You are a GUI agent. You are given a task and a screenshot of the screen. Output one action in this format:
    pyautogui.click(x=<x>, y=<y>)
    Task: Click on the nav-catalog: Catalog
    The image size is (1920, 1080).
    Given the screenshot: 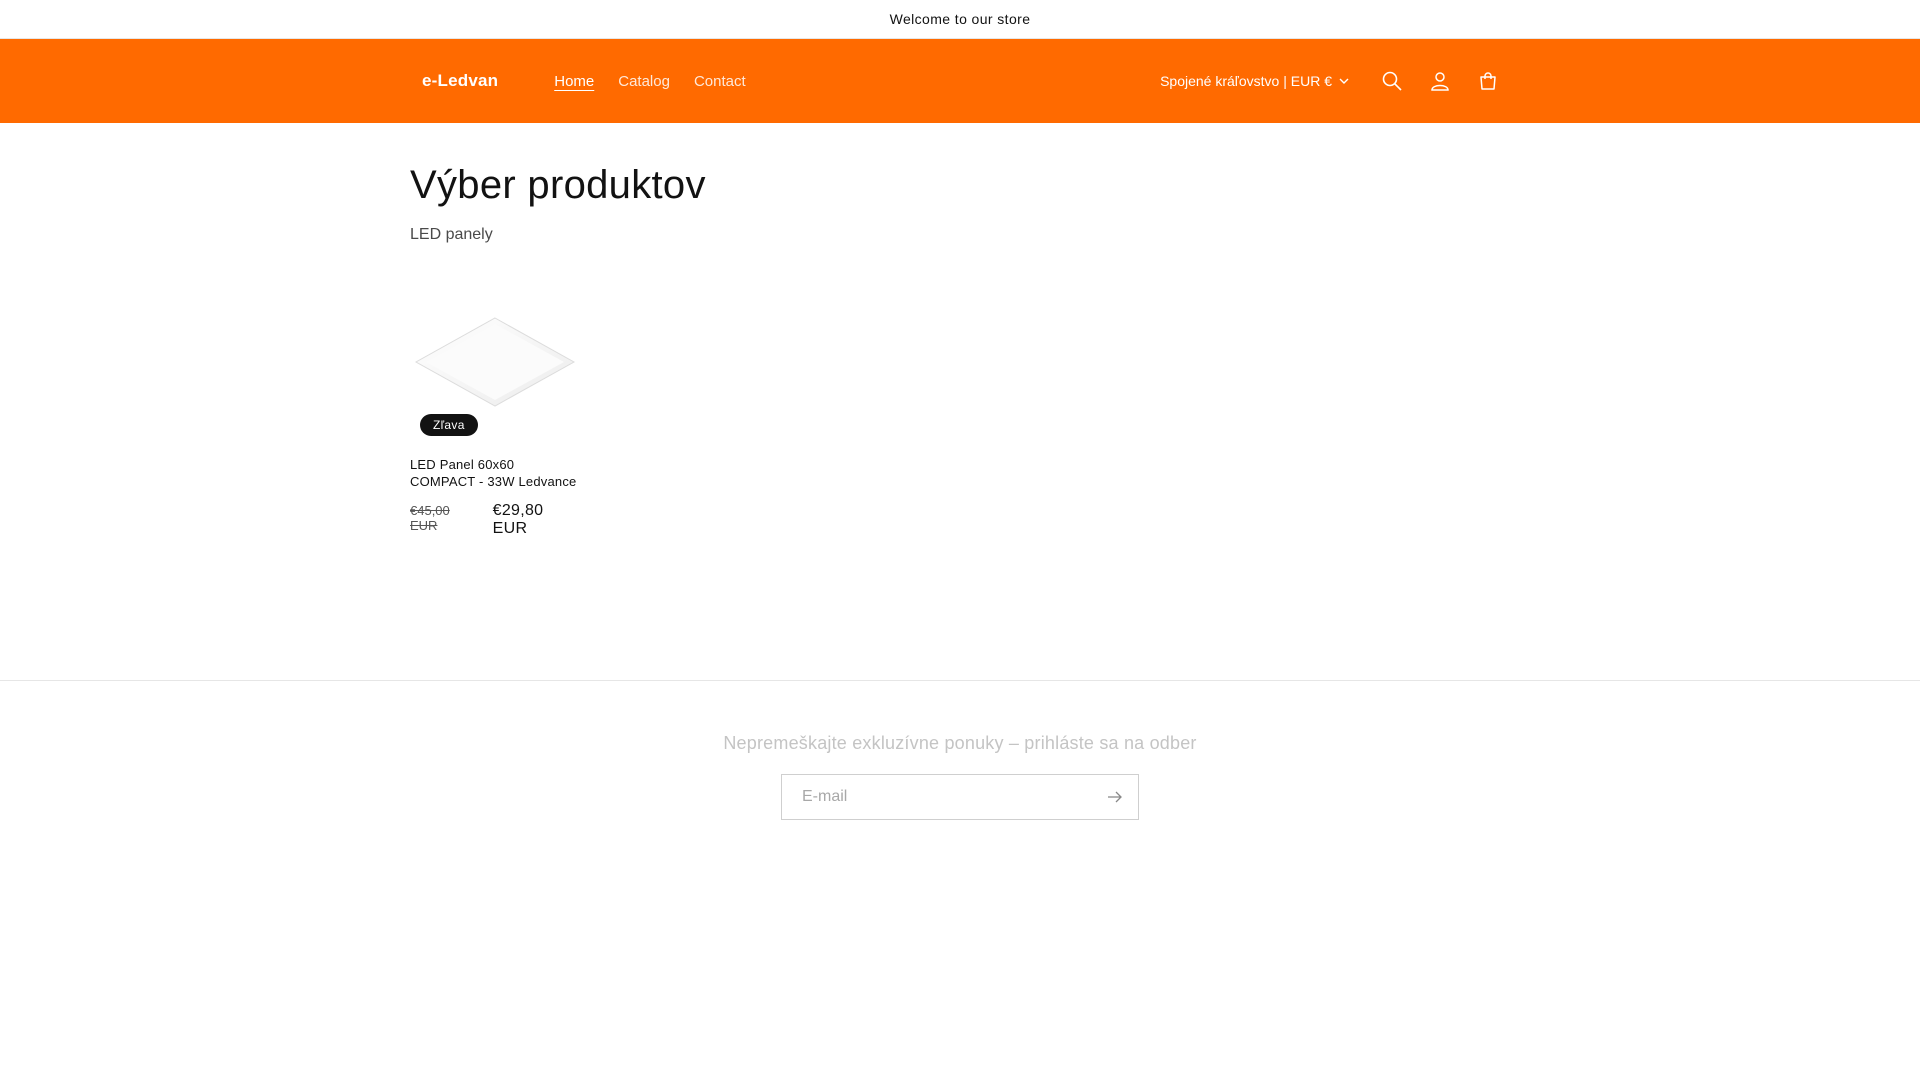 What is the action you would take?
    pyautogui.click(x=644, y=81)
    